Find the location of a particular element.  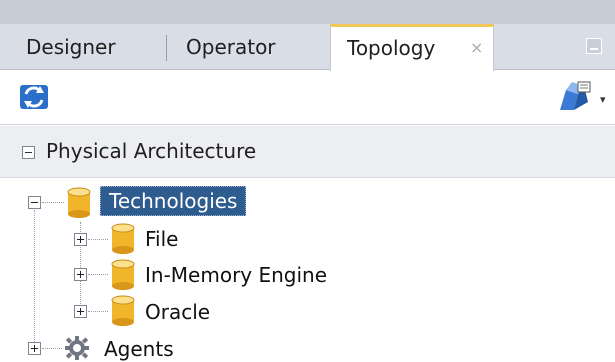

toolbar: ▾ is located at coordinates (307, 98).